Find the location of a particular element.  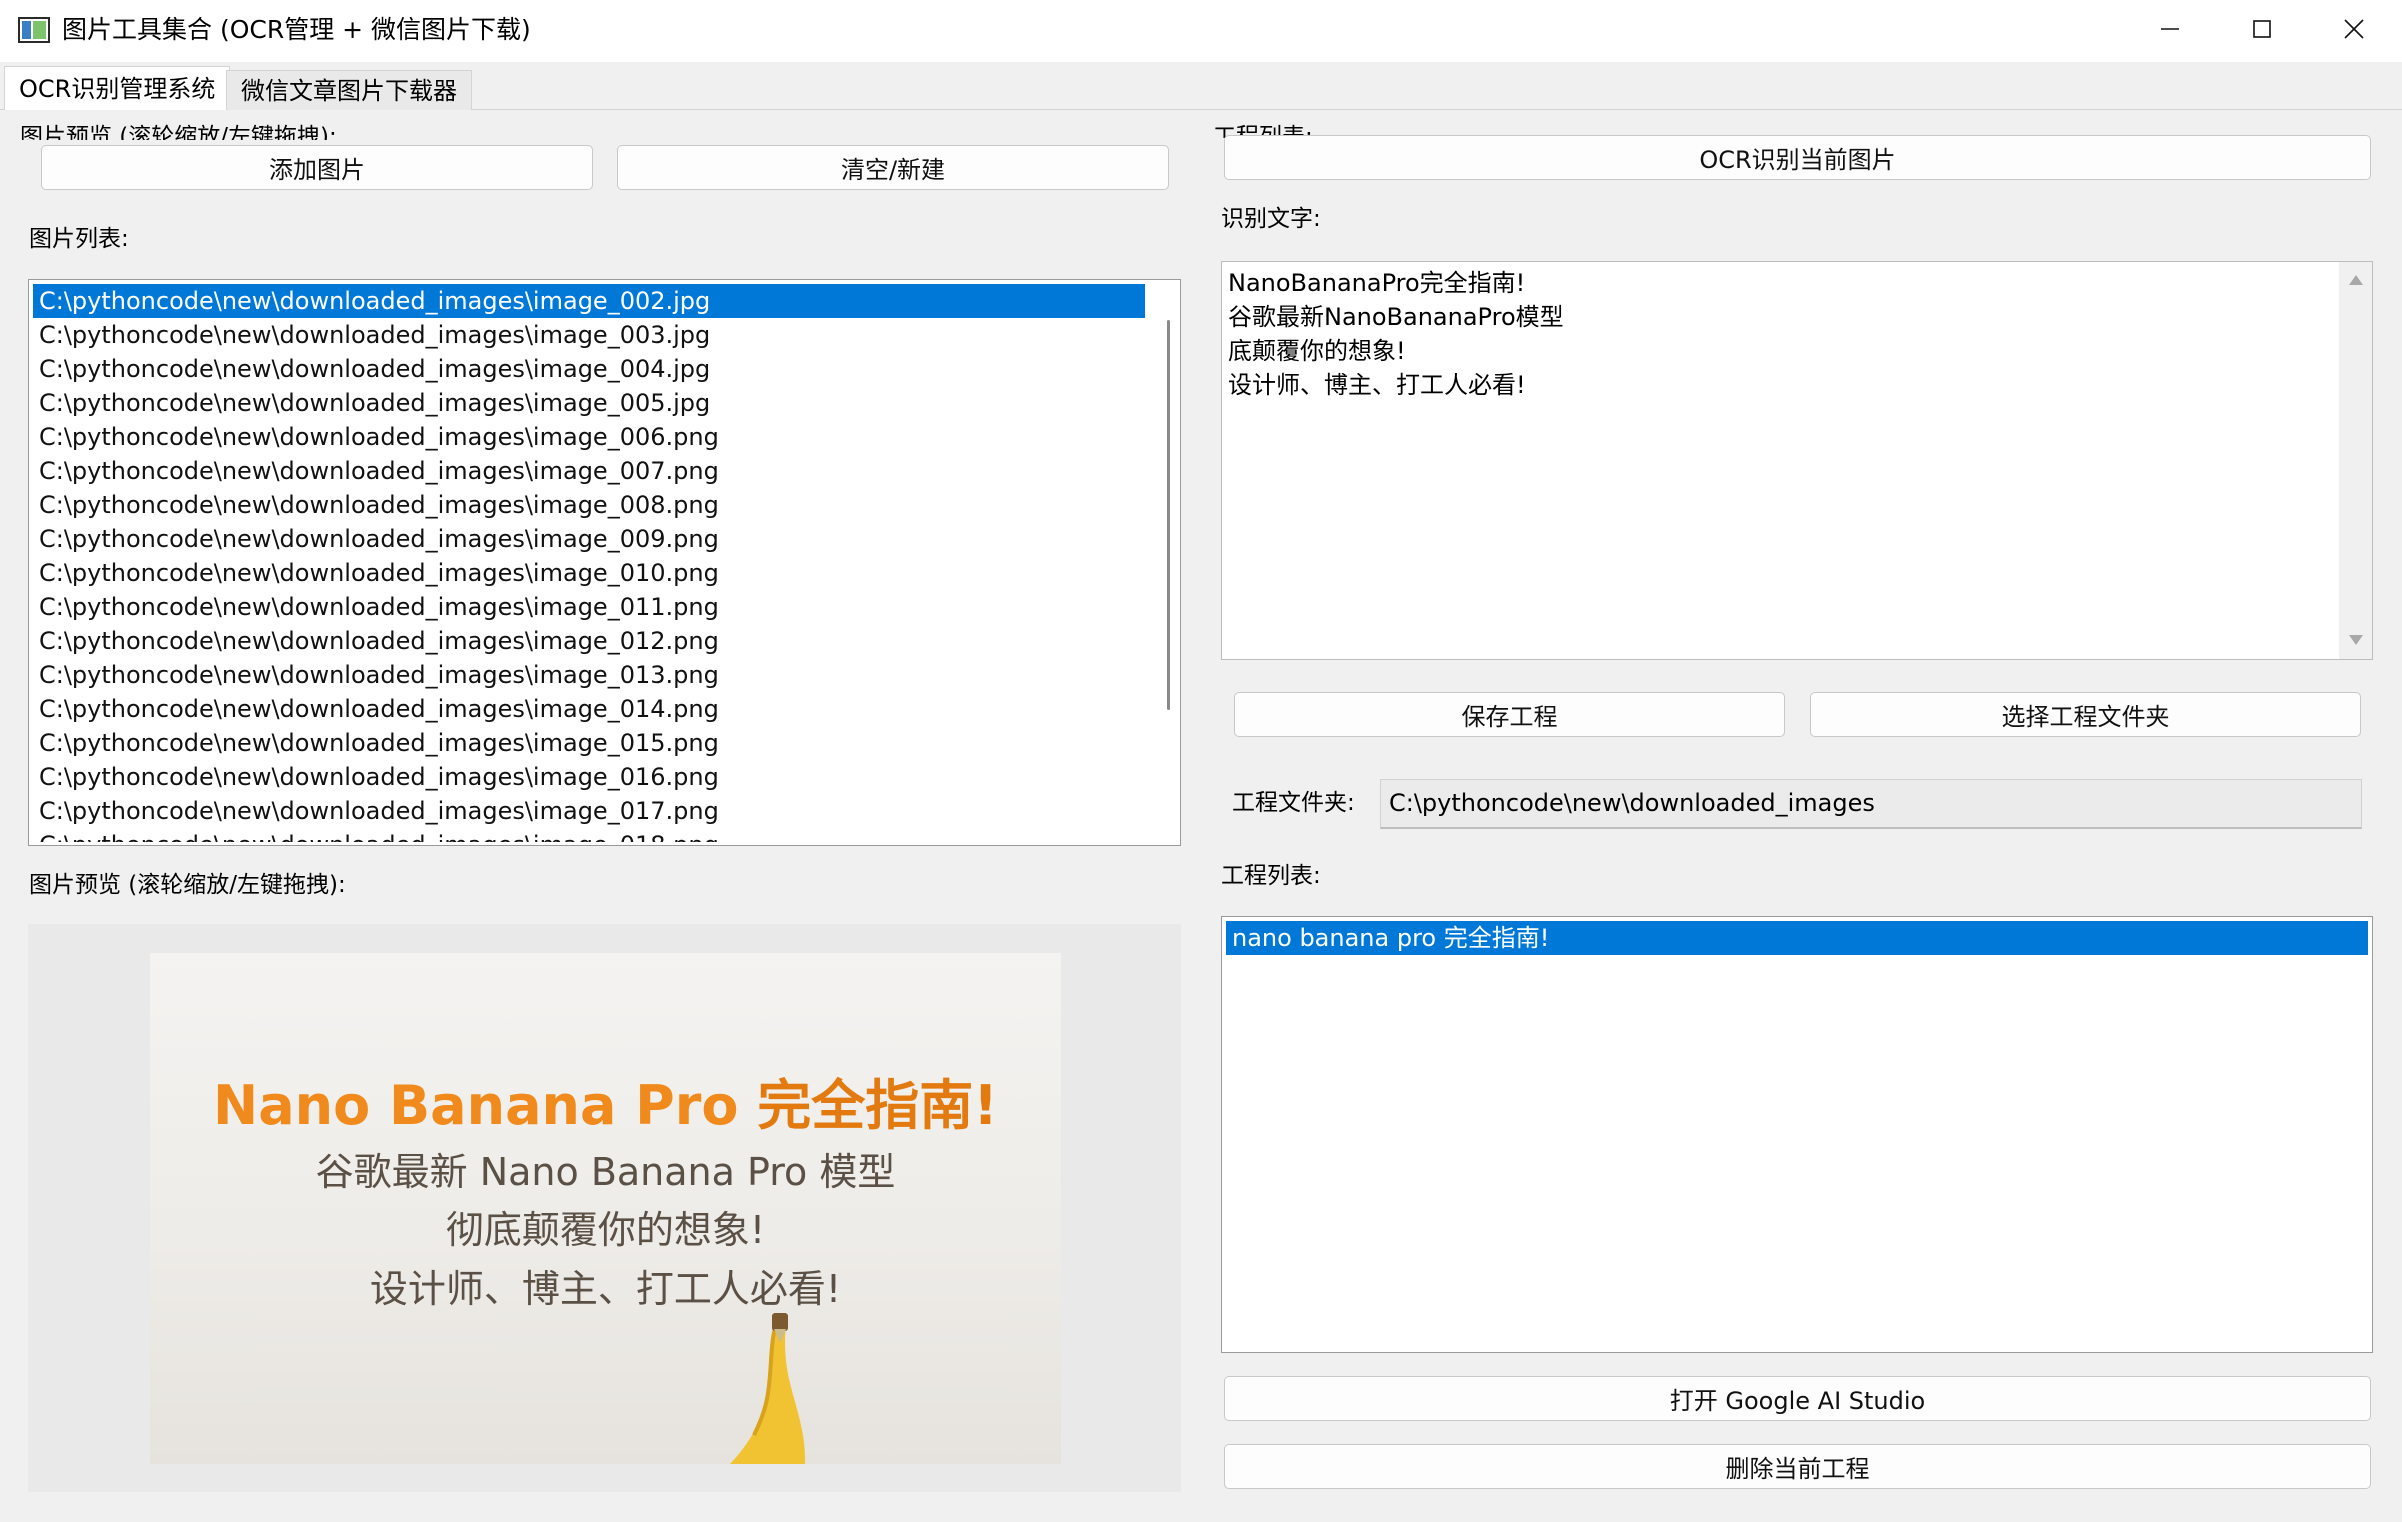

close-icon is located at coordinates (2354, 29).